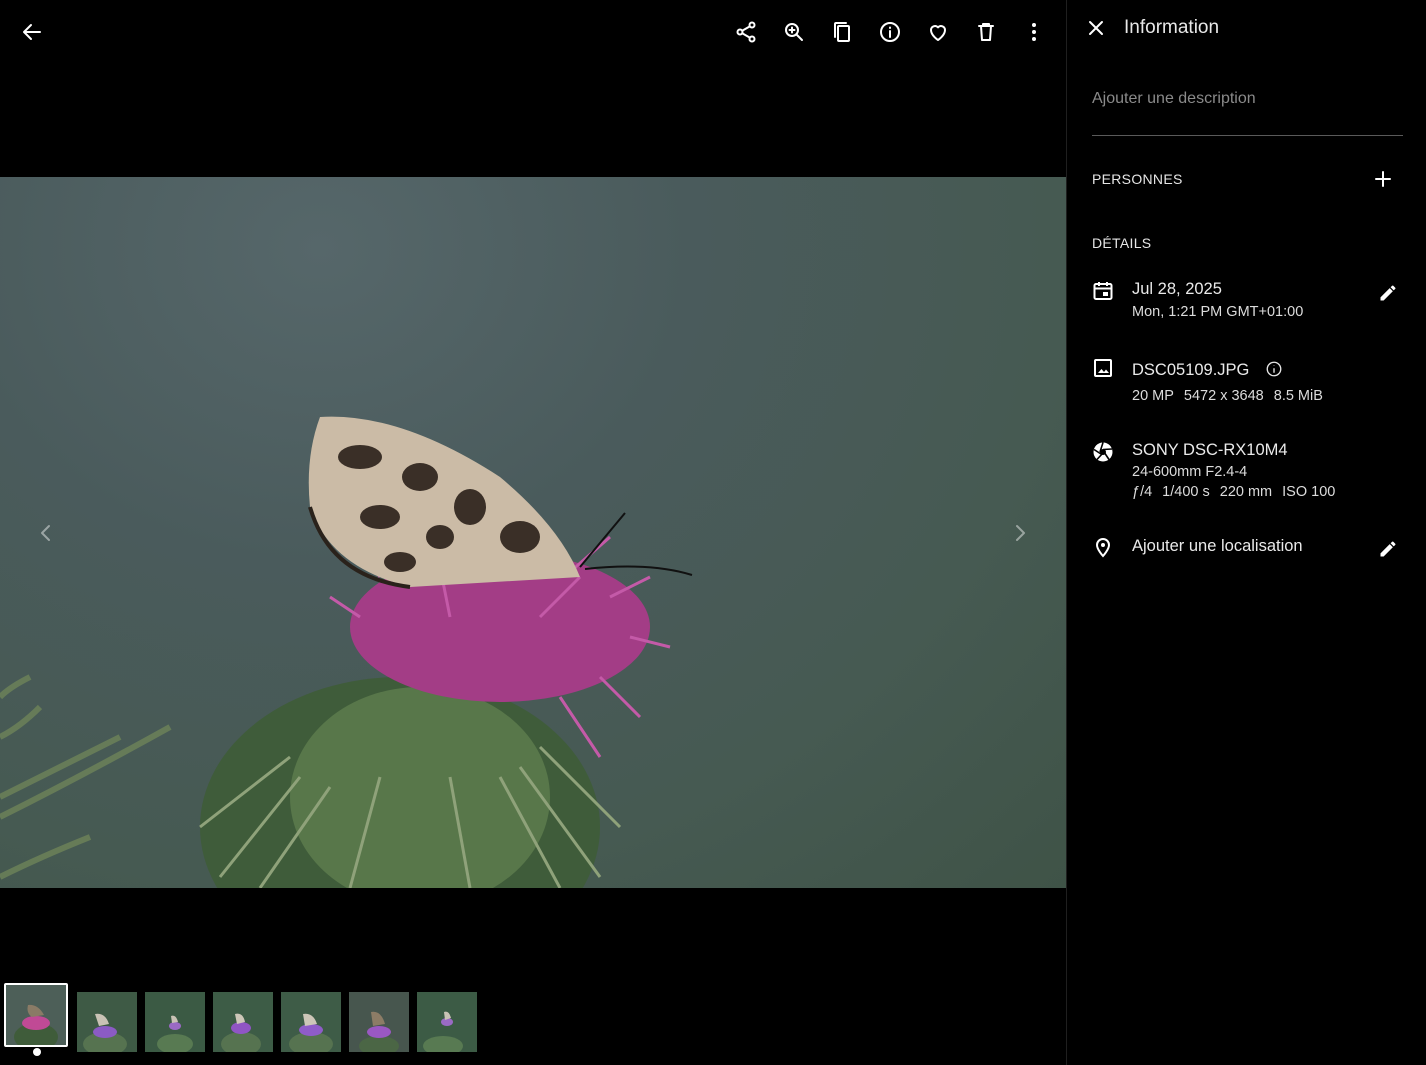  I want to click on camera-exposure: ƒ/4 1/400 s 220 mm ISO 100, so click(1233, 492).